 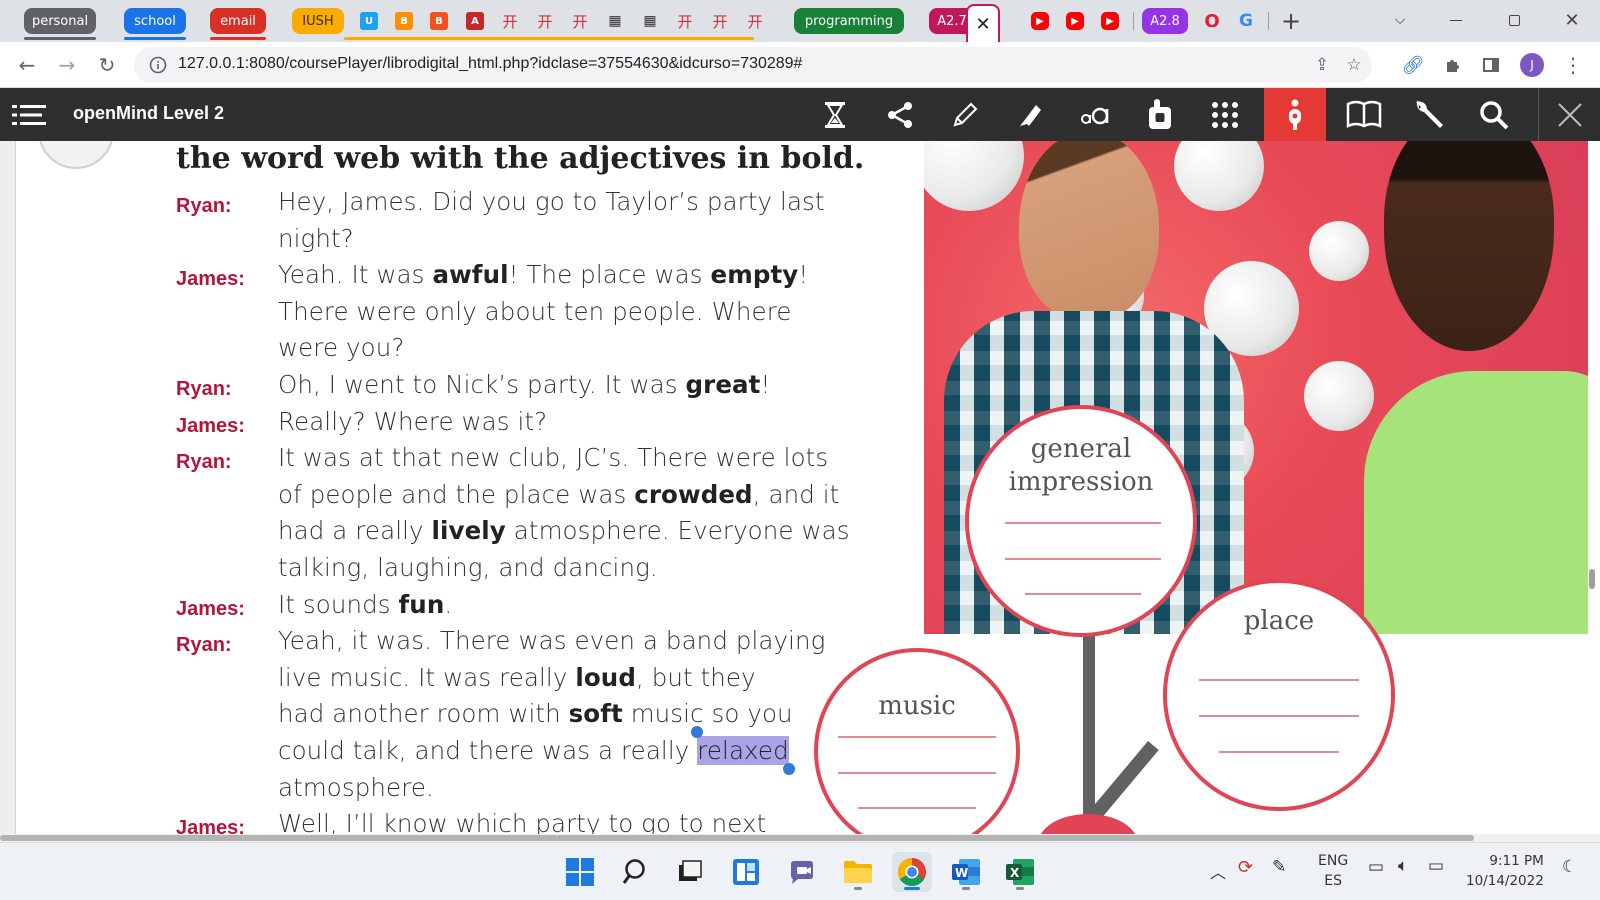 I want to click on touch-pointer-button, so click(x=1160, y=114).